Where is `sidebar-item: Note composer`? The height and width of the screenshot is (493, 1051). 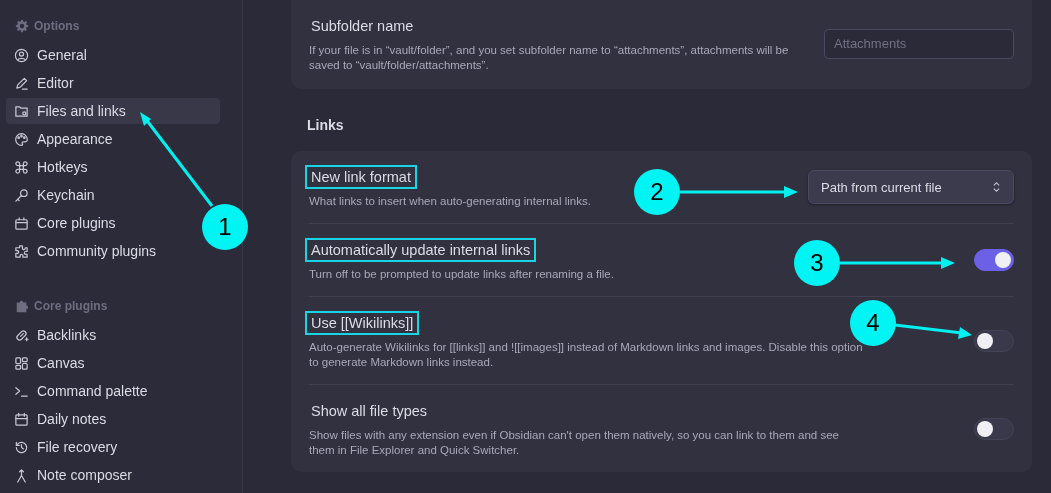 sidebar-item: Note composer is located at coordinates (73, 475).